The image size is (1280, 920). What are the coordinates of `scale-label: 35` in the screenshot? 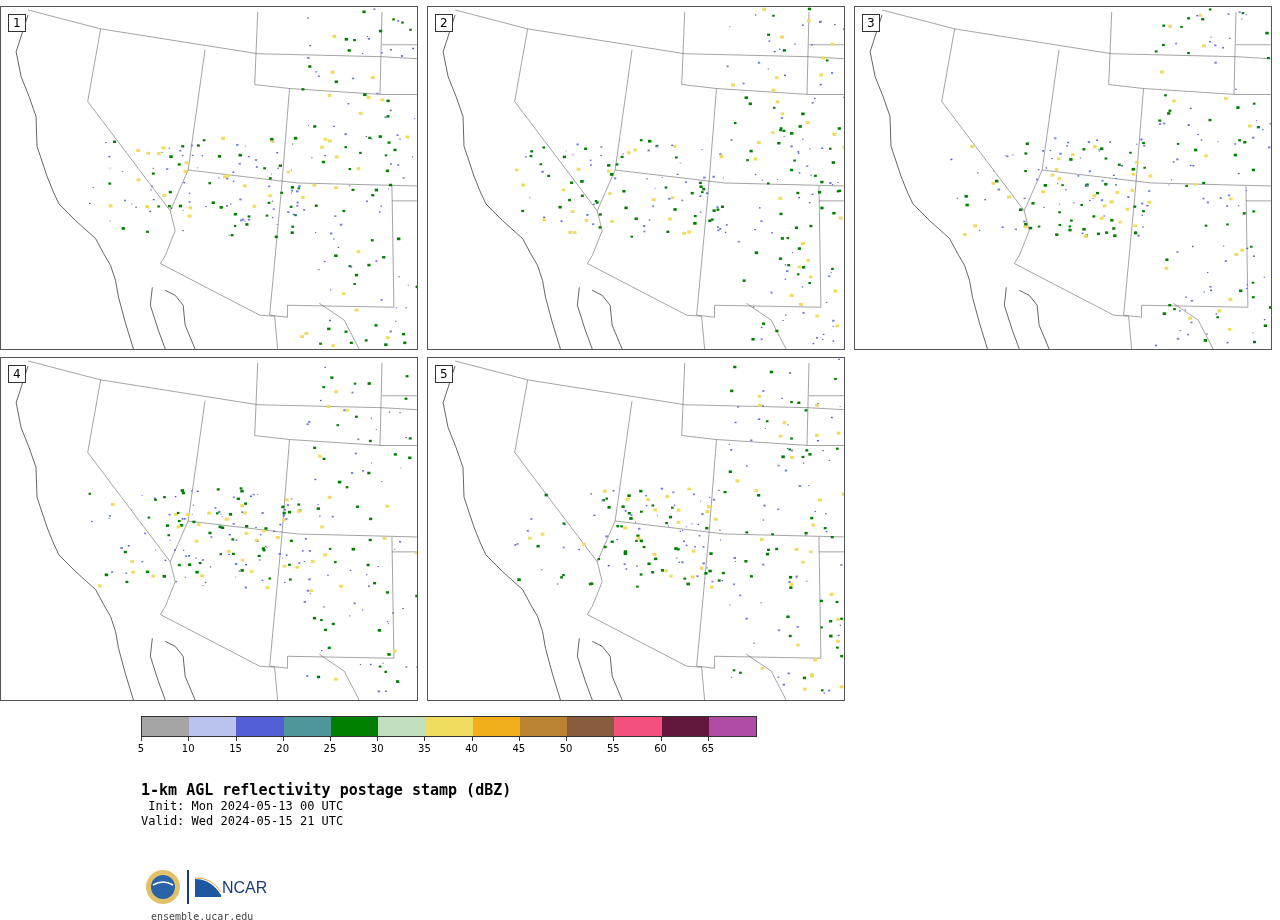 It's located at (424, 748).